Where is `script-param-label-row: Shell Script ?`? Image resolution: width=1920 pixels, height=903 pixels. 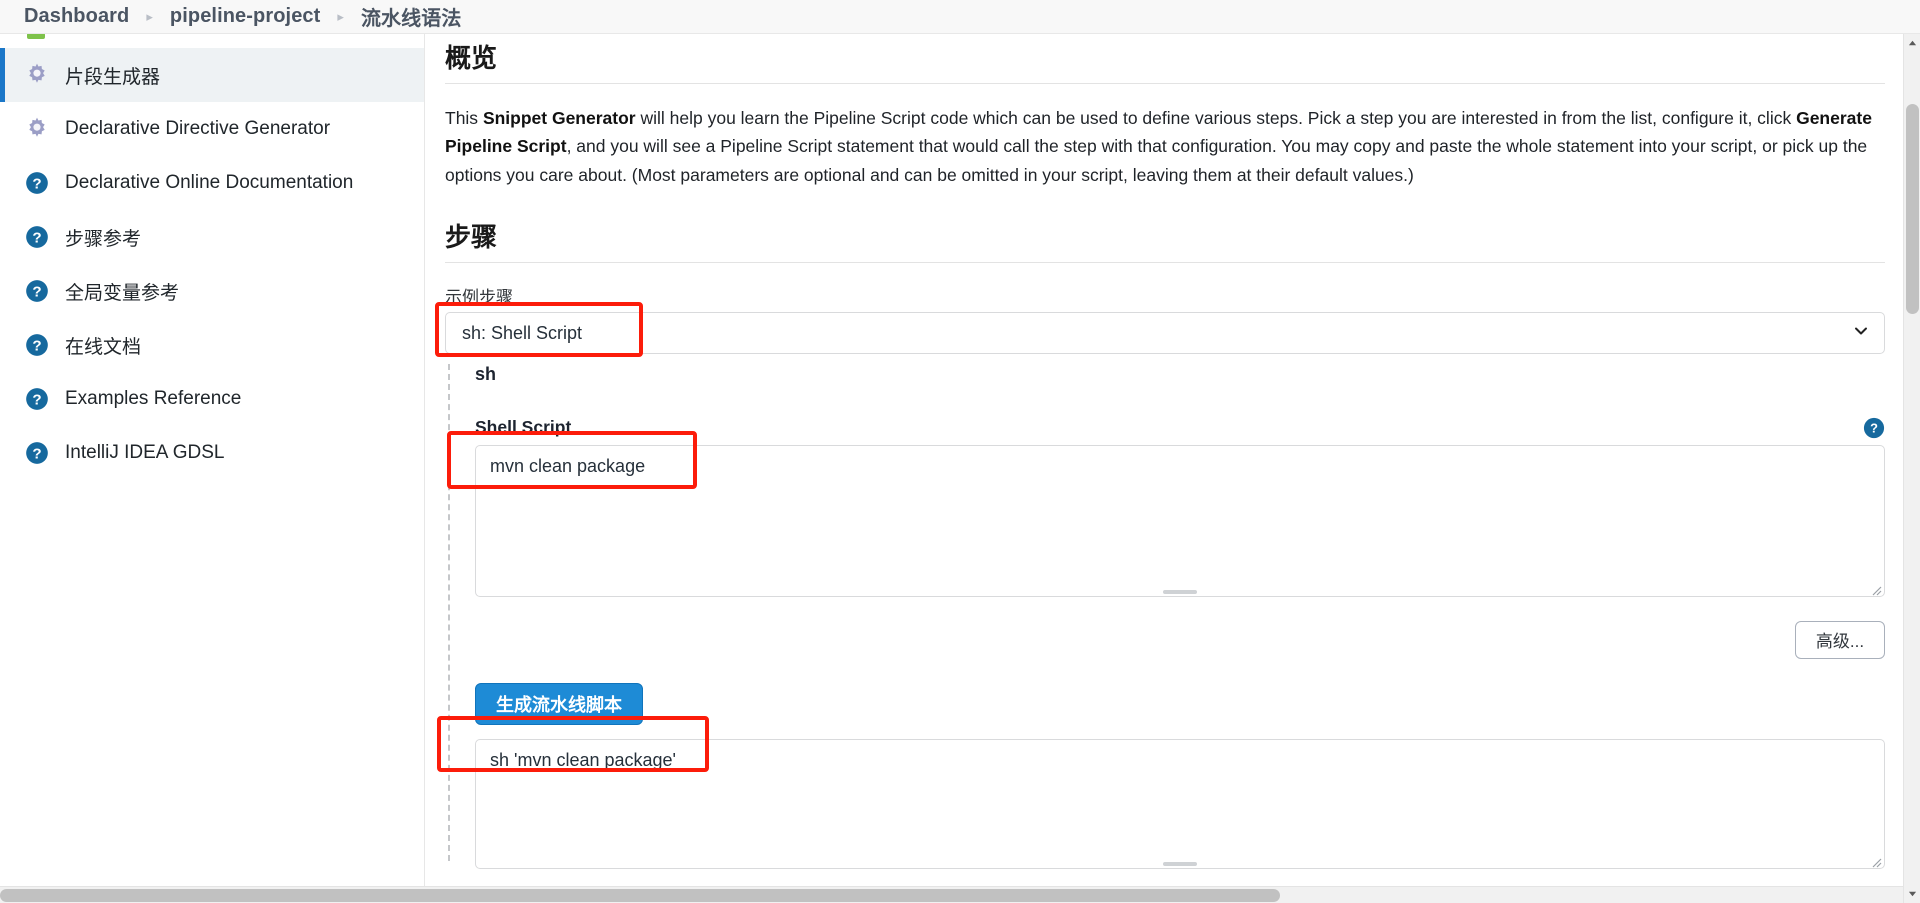
script-param-label-row: Shell Script ? is located at coordinates (1180, 428).